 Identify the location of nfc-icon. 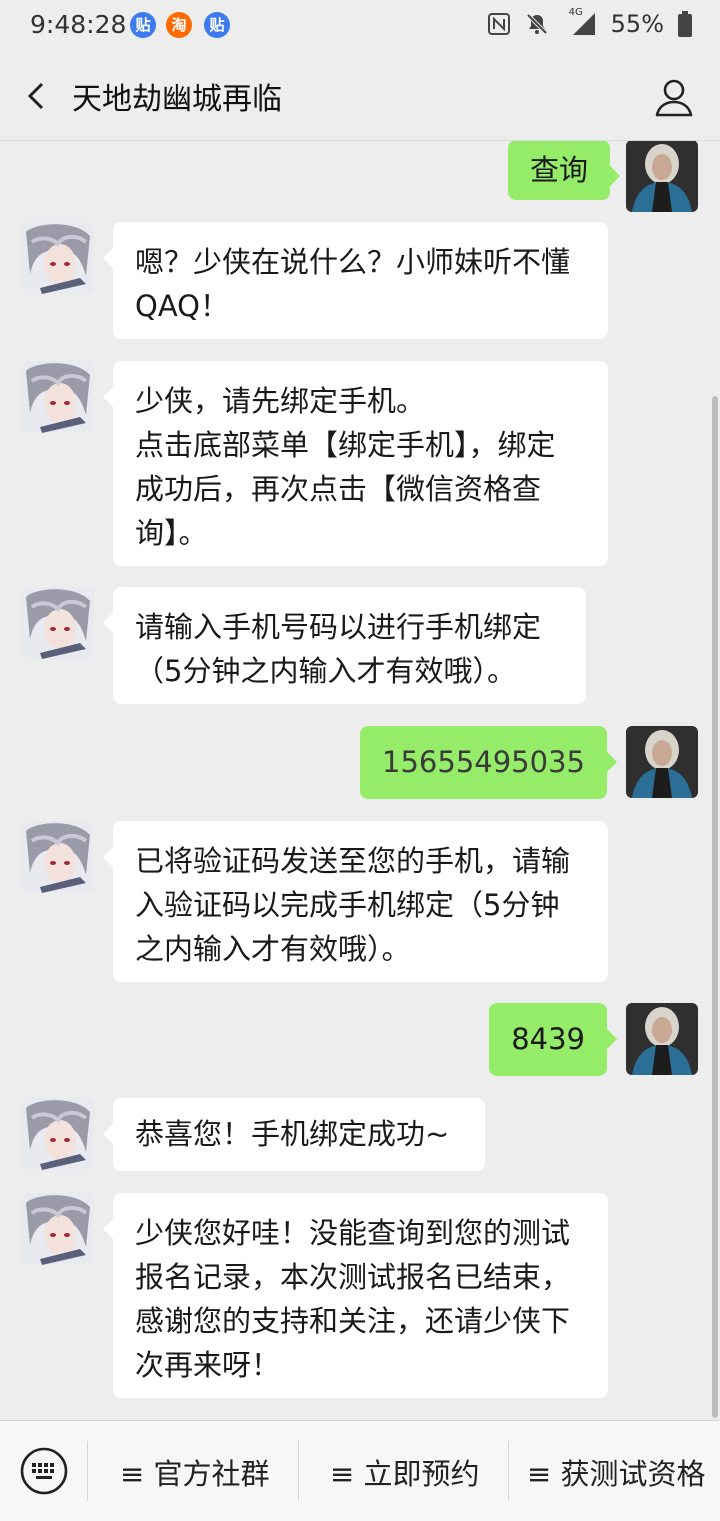
(498, 24).